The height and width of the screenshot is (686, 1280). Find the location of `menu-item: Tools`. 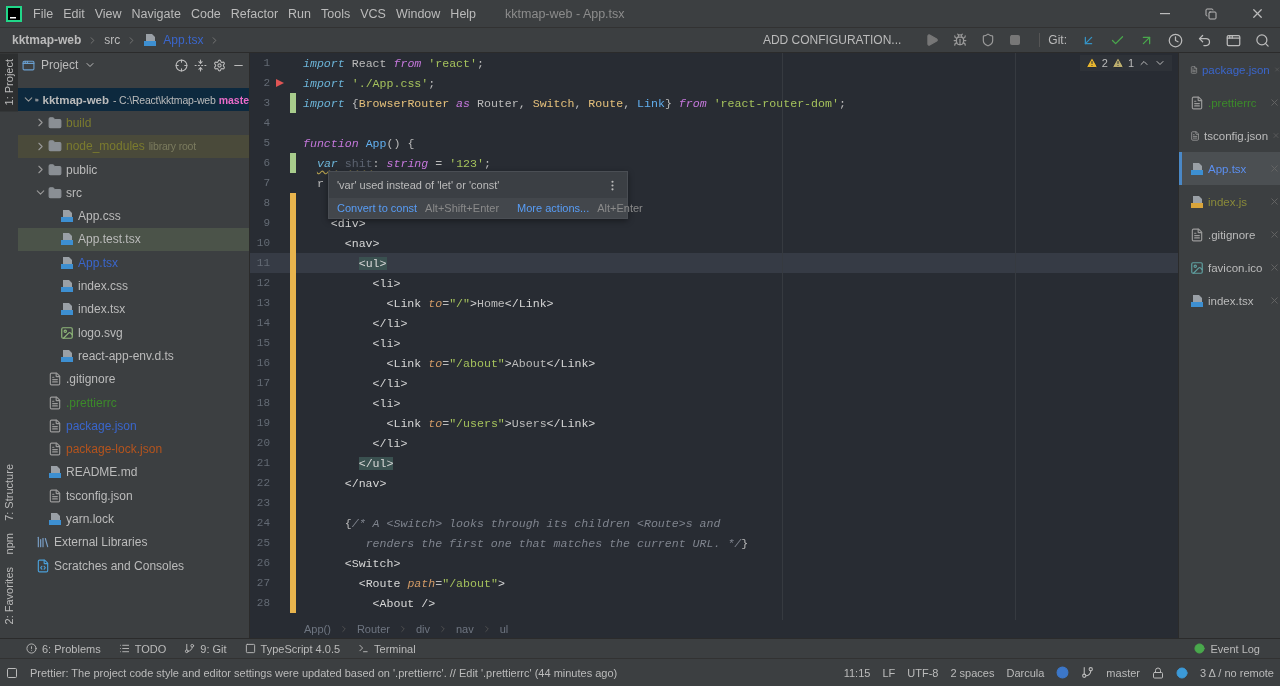

menu-item: Tools is located at coordinates (336, 13).